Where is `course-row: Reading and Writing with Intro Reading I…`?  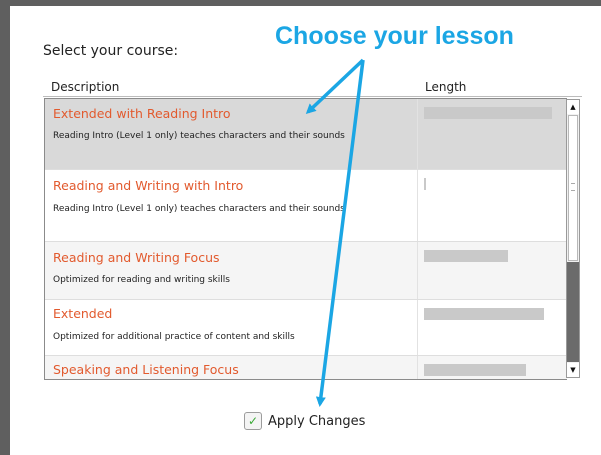
course-row: Reading and Writing with Intro Reading I… is located at coordinates (306, 206).